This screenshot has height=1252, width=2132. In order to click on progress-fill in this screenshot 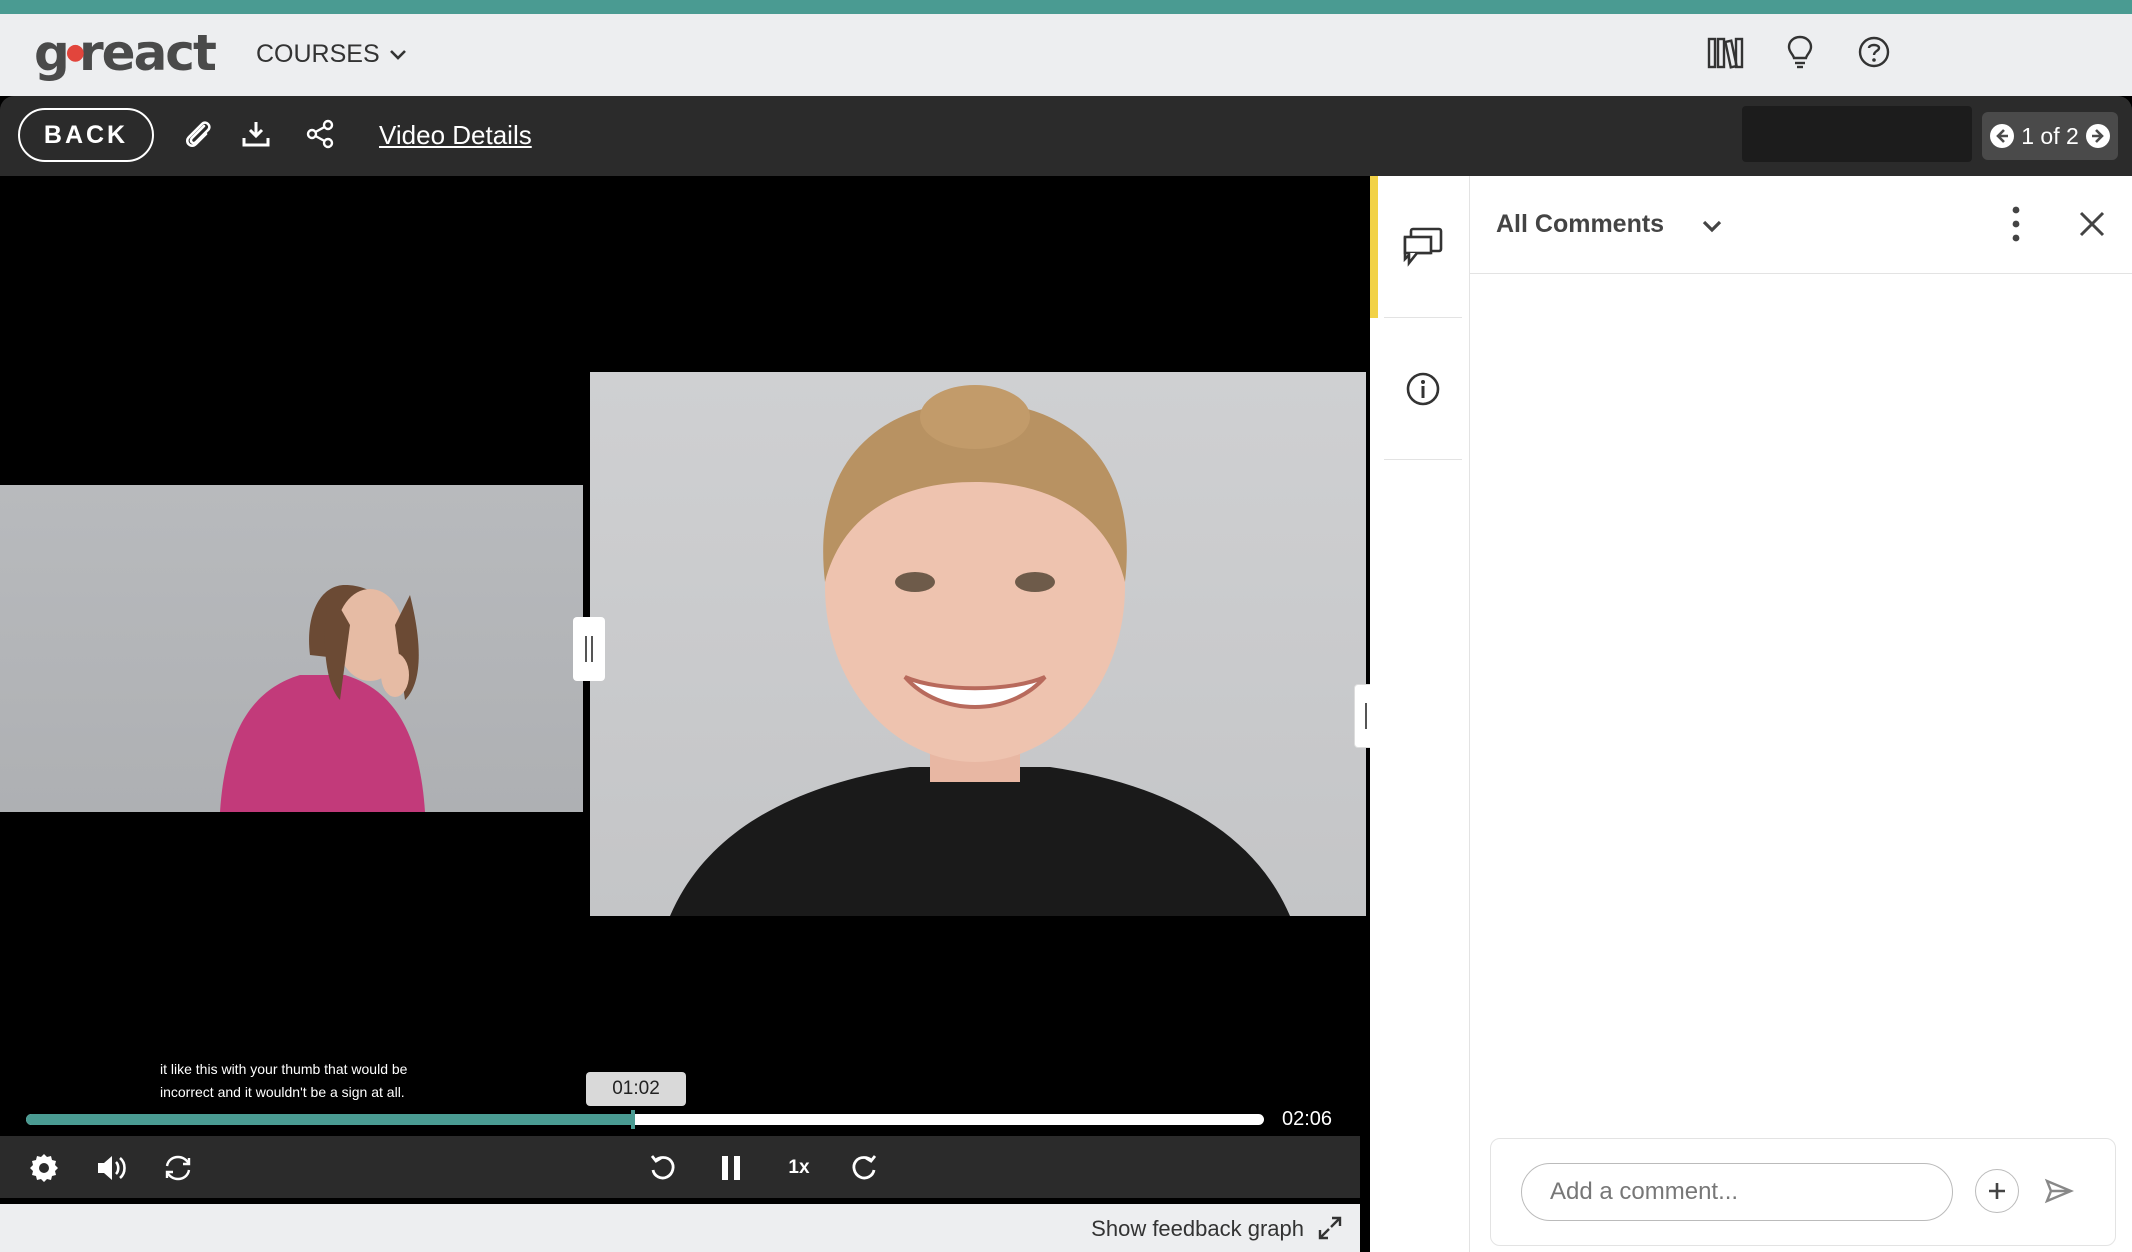, I will do `click(329, 1119)`.